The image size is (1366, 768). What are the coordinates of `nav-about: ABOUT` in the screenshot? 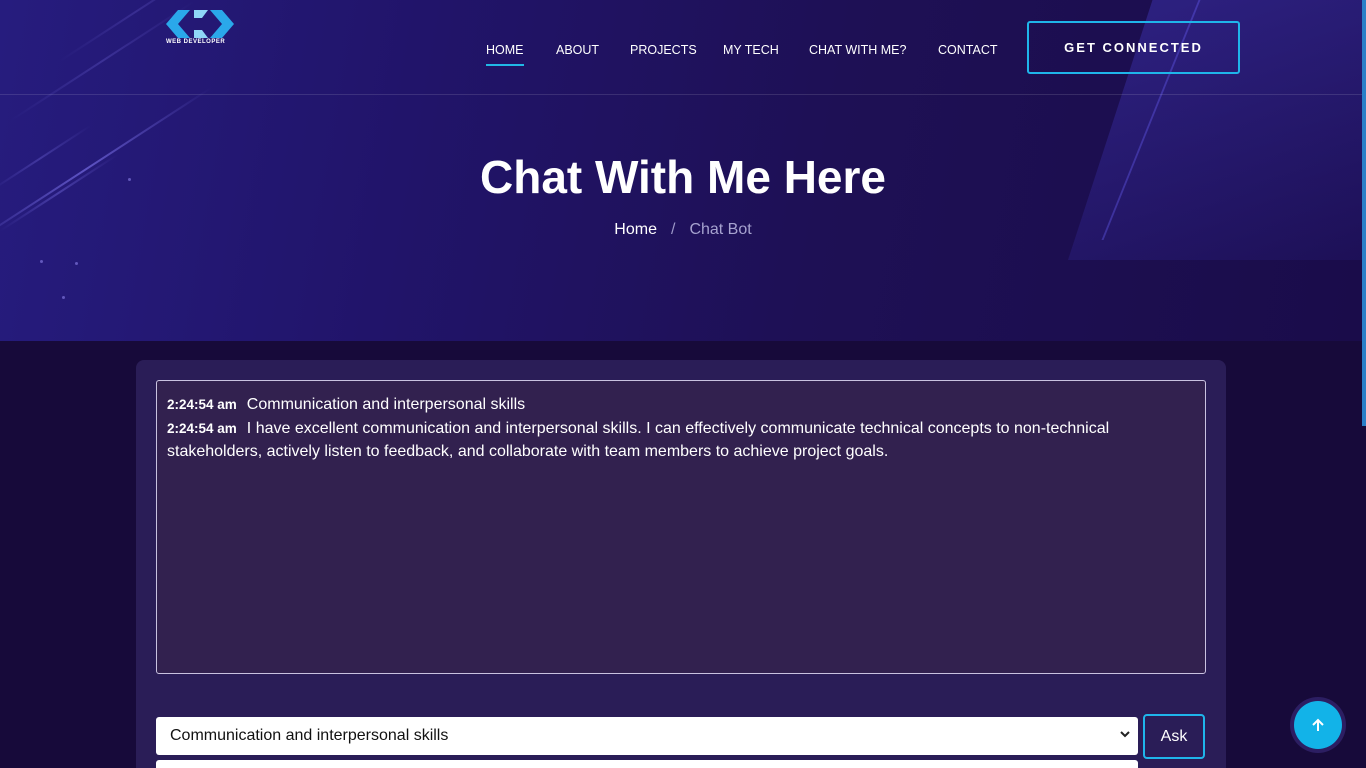 It's located at (577, 50).